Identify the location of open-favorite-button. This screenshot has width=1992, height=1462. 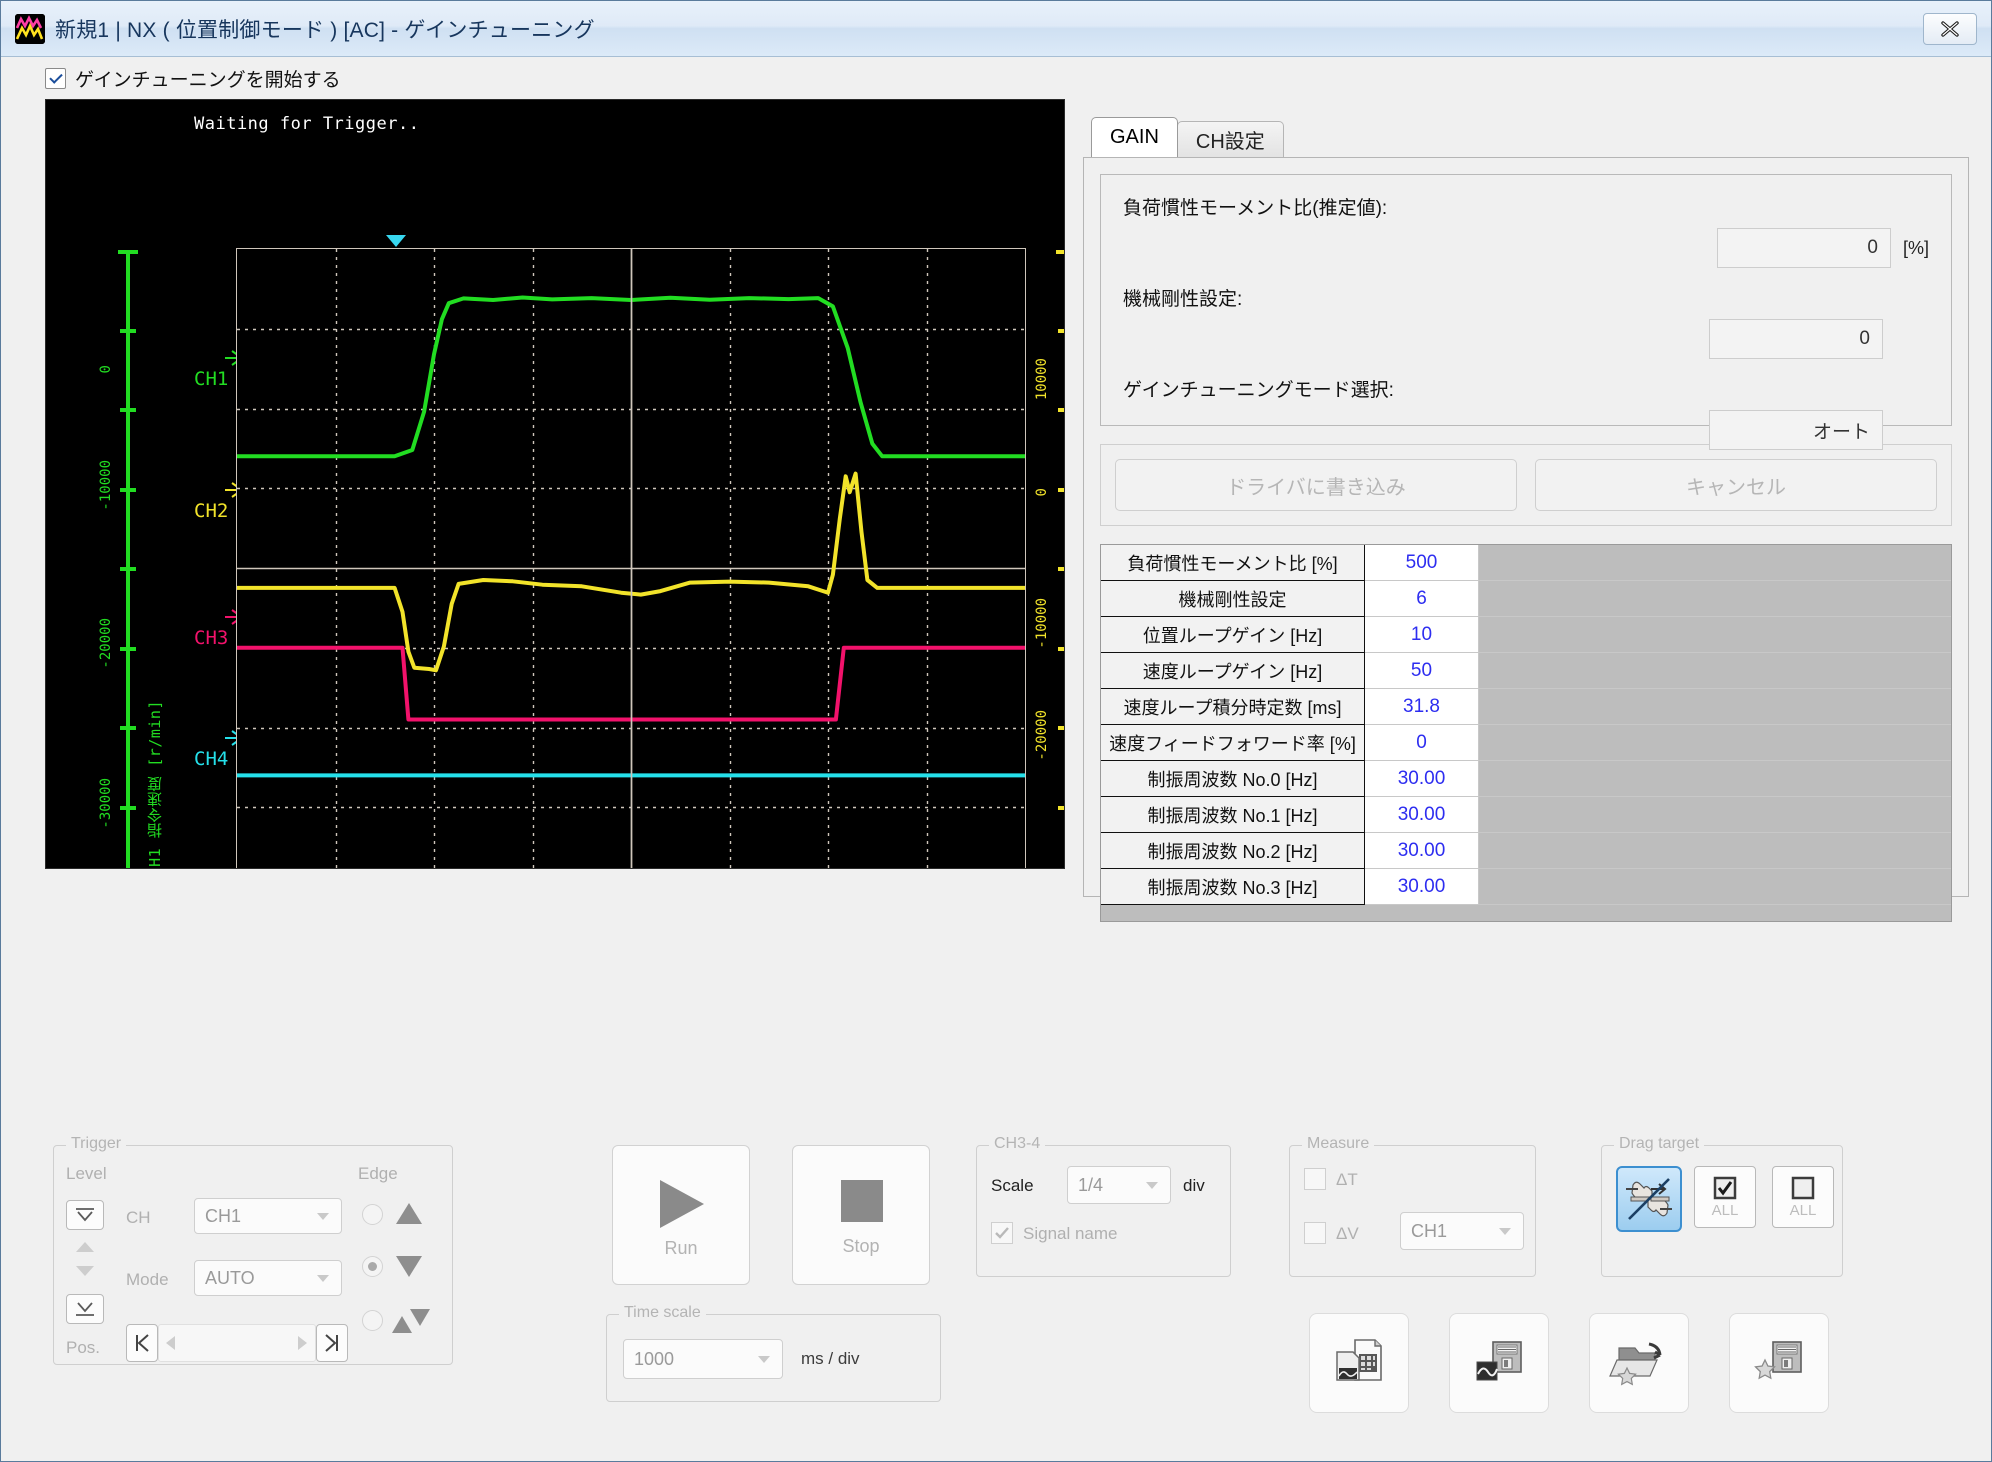
(1639, 1363).